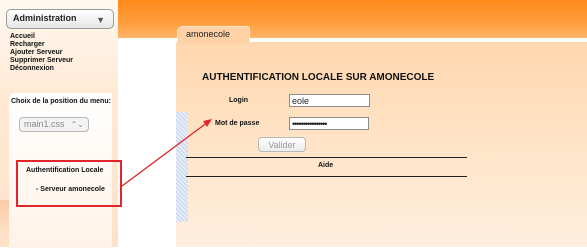 This screenshot has width=587, height=248. I want to click on nav-serveur-amonecole-link: - Serveur amonecole, so click(70, 189).